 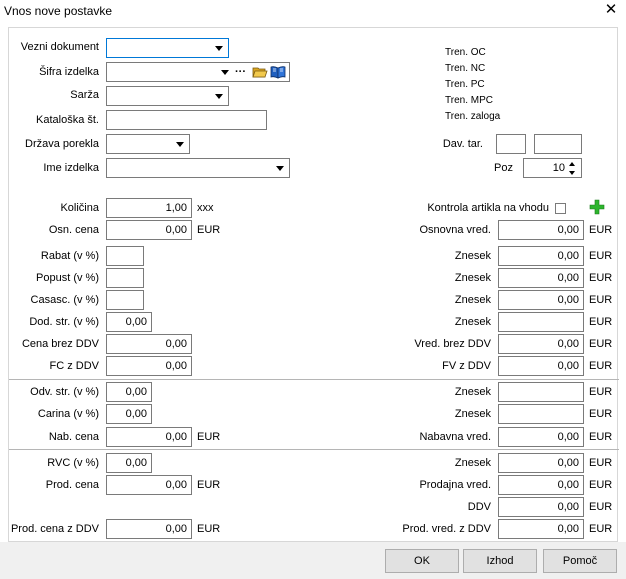 What do you see at coordinates (541, 344) in the screenshot?
I see `vred-brez-ddv-input: 0,00` at bounding box center [541, 344].